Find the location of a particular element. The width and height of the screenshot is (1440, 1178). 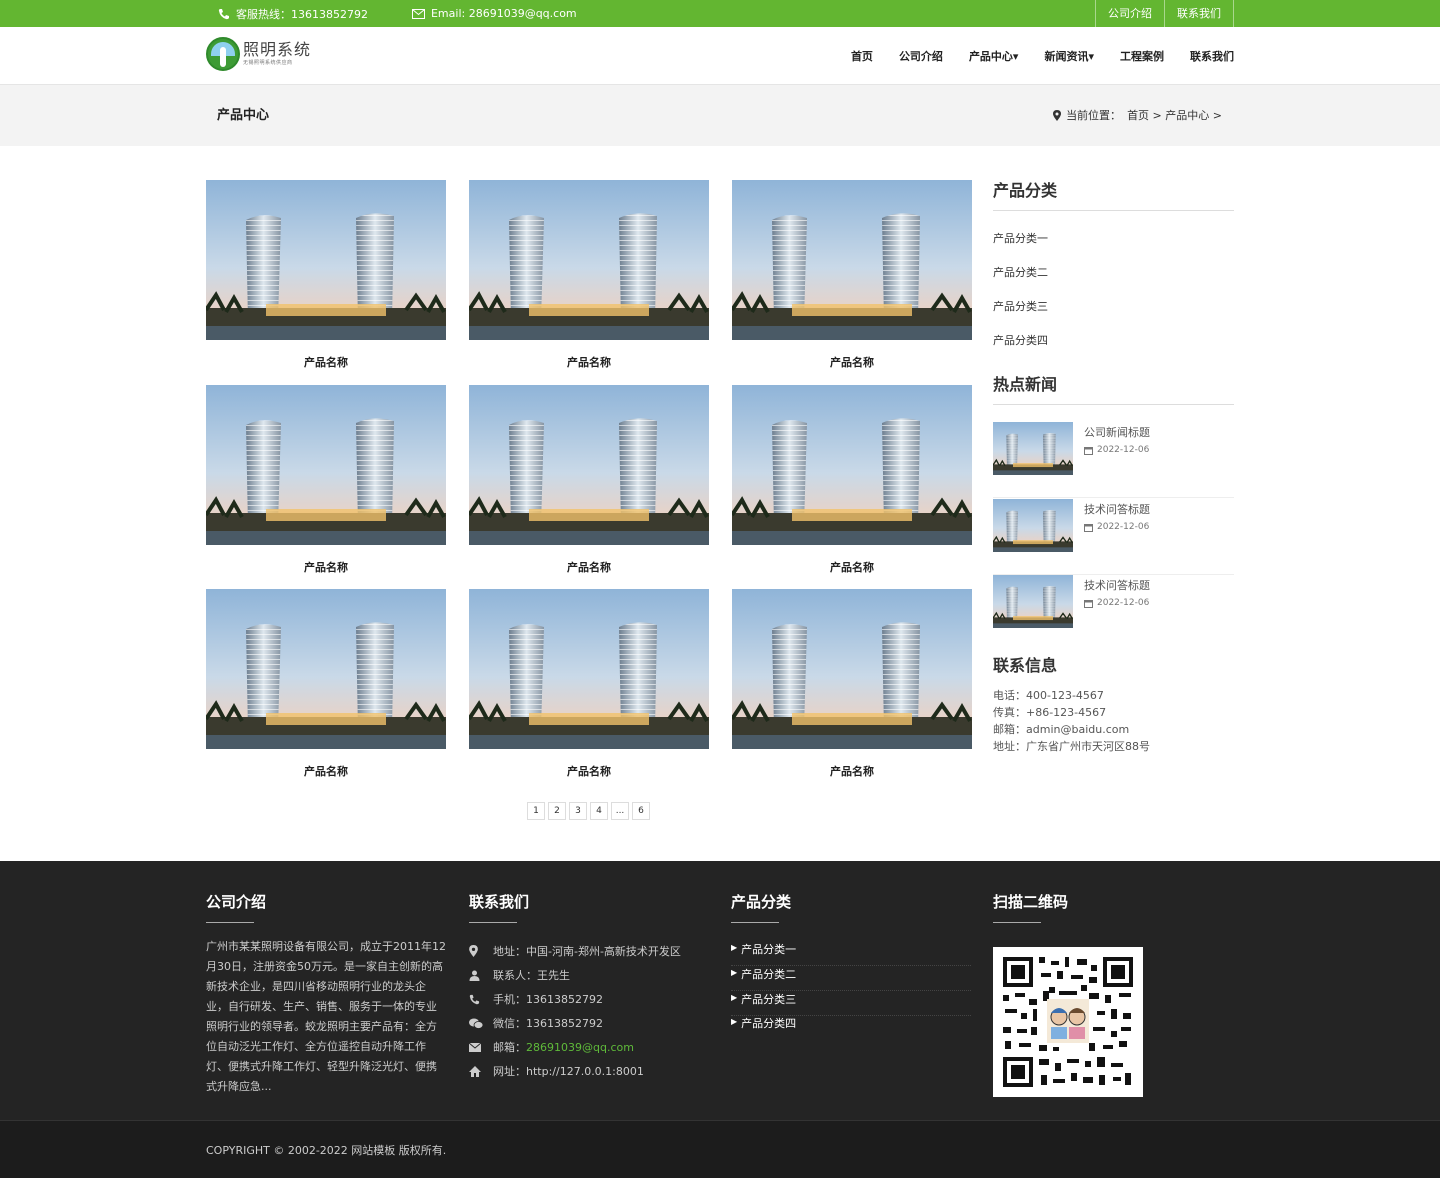

nav-item-cases: 工程案例 is located at coordinates (1142, 56).